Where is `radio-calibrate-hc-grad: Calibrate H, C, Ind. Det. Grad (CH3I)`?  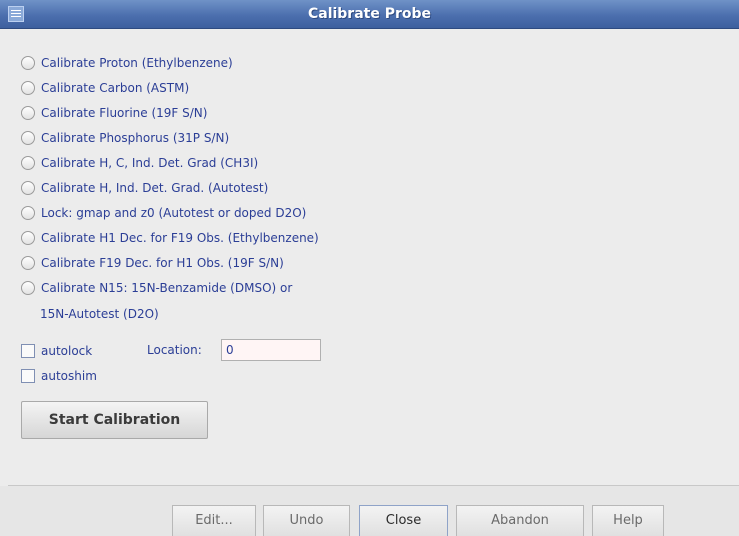
radio-calibrate-hc-grad: Calibrate H, C, Ind. Det. Grad (CH3I) is located at coordinates (139, 163).